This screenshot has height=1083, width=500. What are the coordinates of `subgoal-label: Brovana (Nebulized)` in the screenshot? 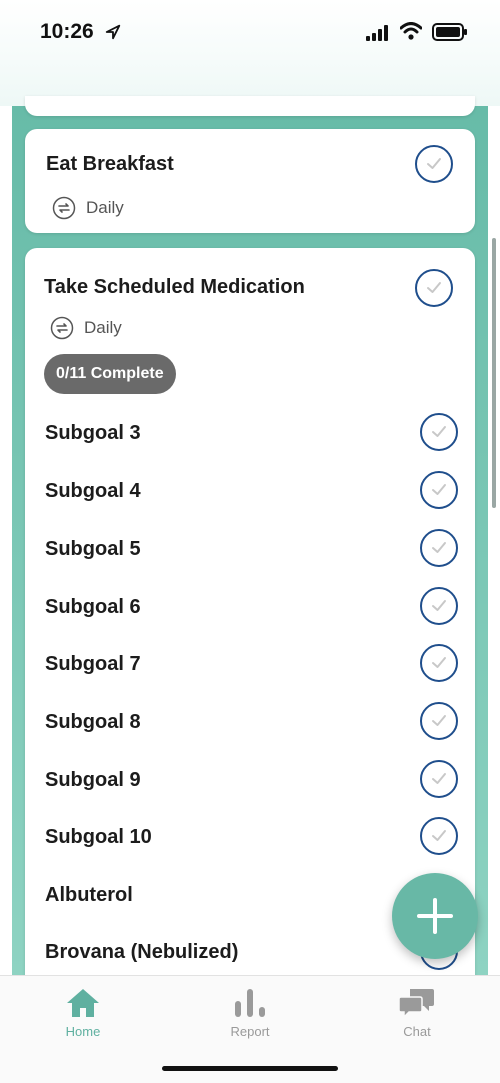 It's located at (142, 952).